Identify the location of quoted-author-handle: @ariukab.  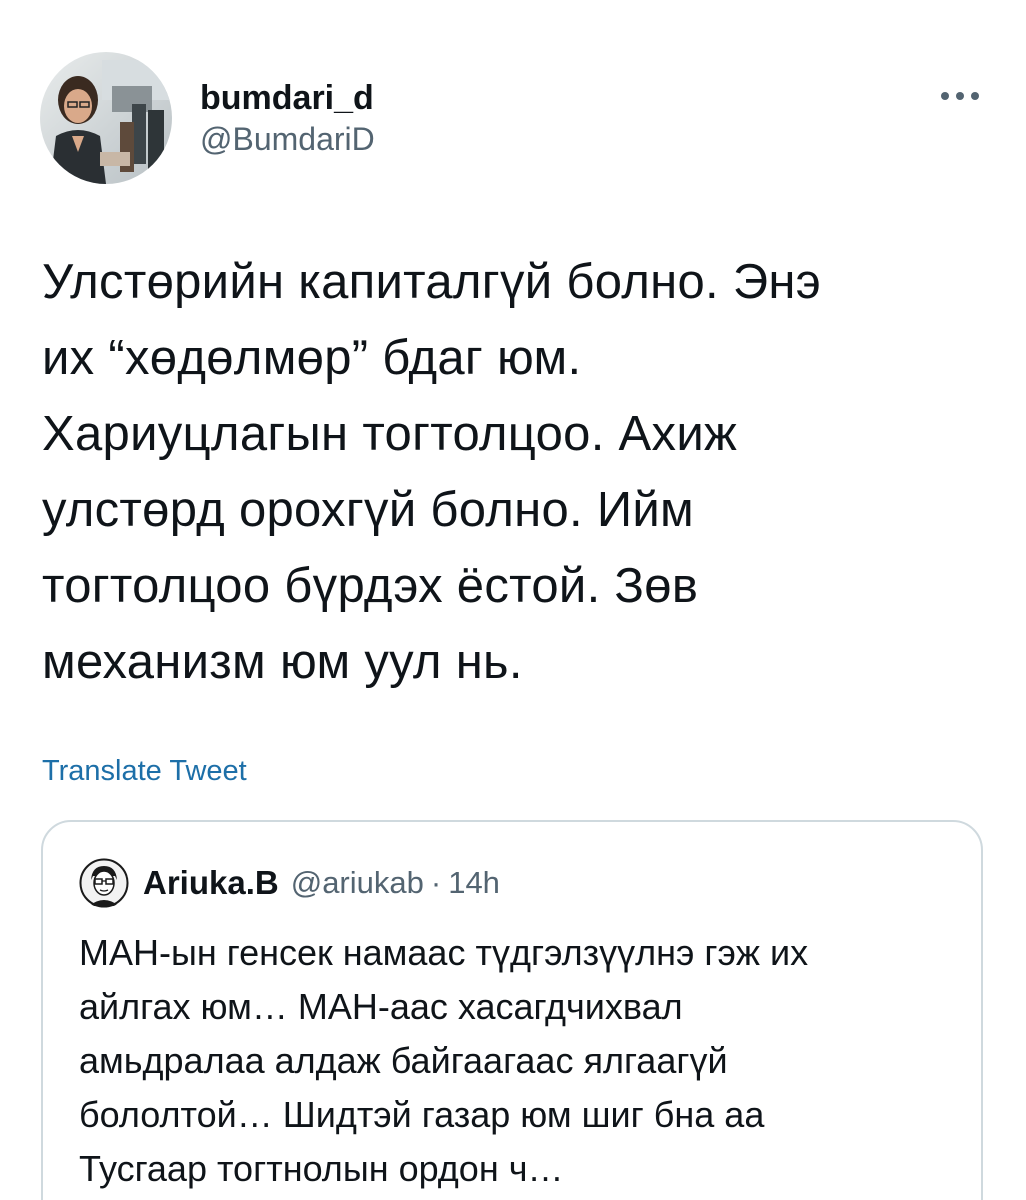
(357, 882).